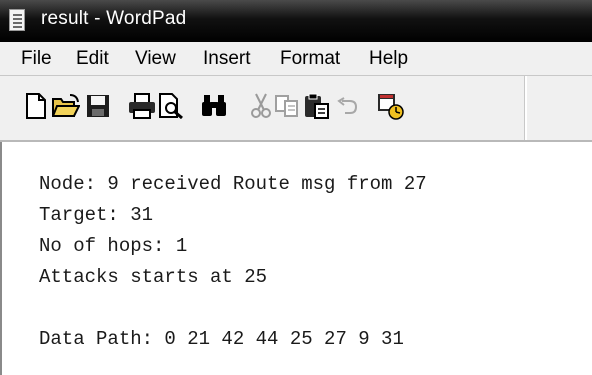 Image resolution: width=592 pixels, height=375 pixels. Describe the element at coordinates (96, 215) in the screenshot. I see `document-line-target: Target: 31` at that location.